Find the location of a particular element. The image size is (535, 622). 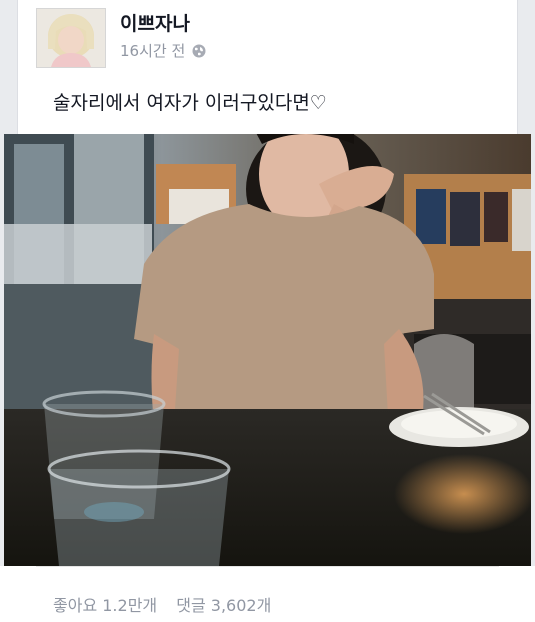

post-time: 16시간 전 is located at coordinates (152, 50).